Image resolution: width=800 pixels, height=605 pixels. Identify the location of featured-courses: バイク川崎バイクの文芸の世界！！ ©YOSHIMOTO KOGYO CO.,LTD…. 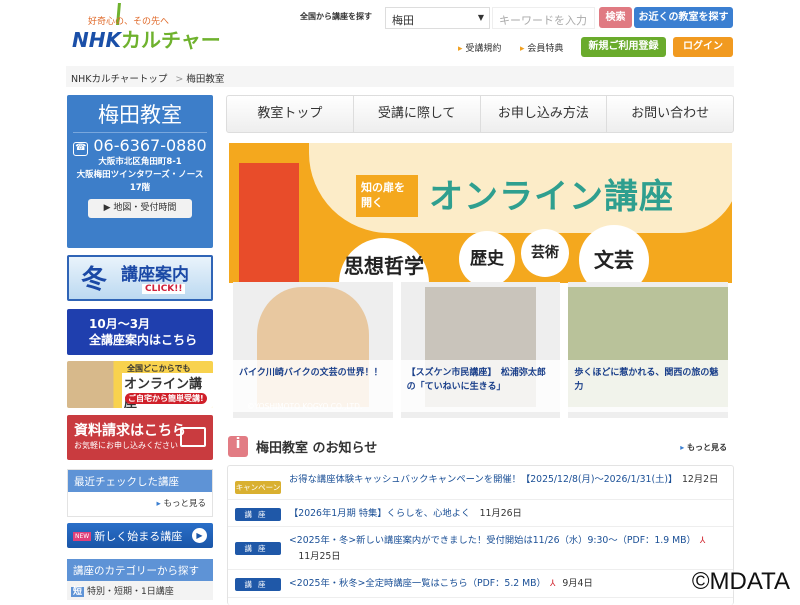
(481, 350).